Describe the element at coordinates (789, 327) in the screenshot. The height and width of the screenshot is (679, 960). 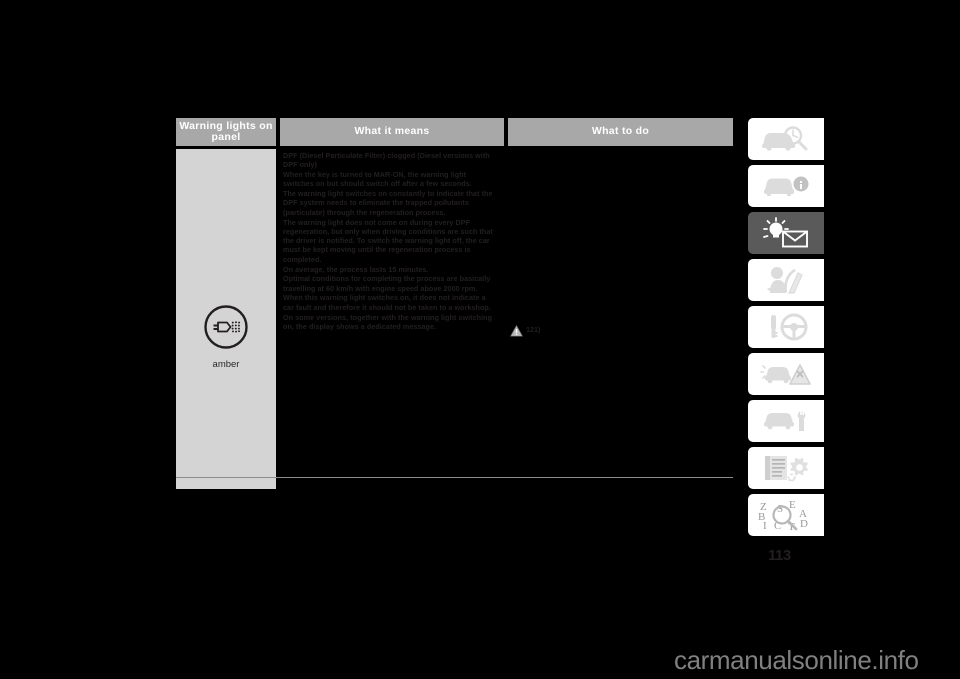
I see `key-steering-wheel-icon` at that location.